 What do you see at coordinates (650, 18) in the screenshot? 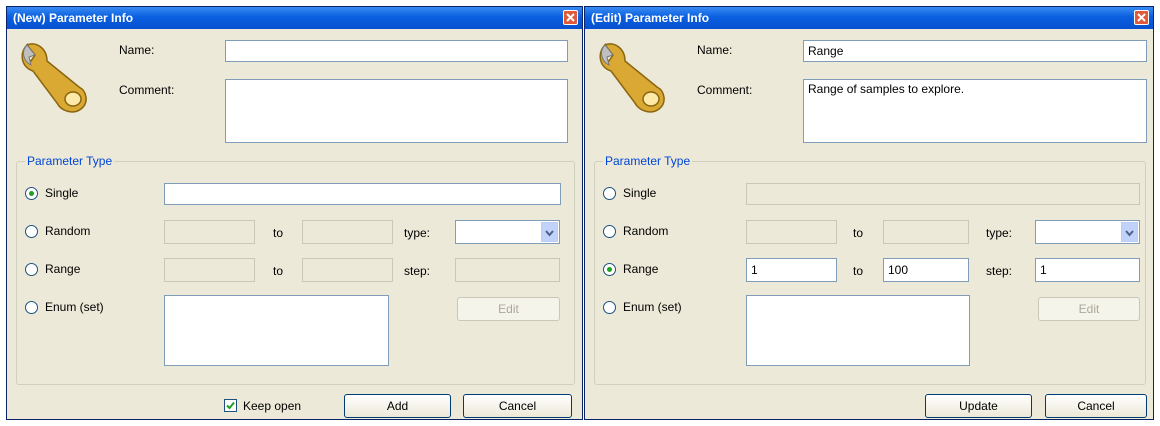
I see `dialog-title: (Edit) Parameter Info` at bounding box center [650, 18].